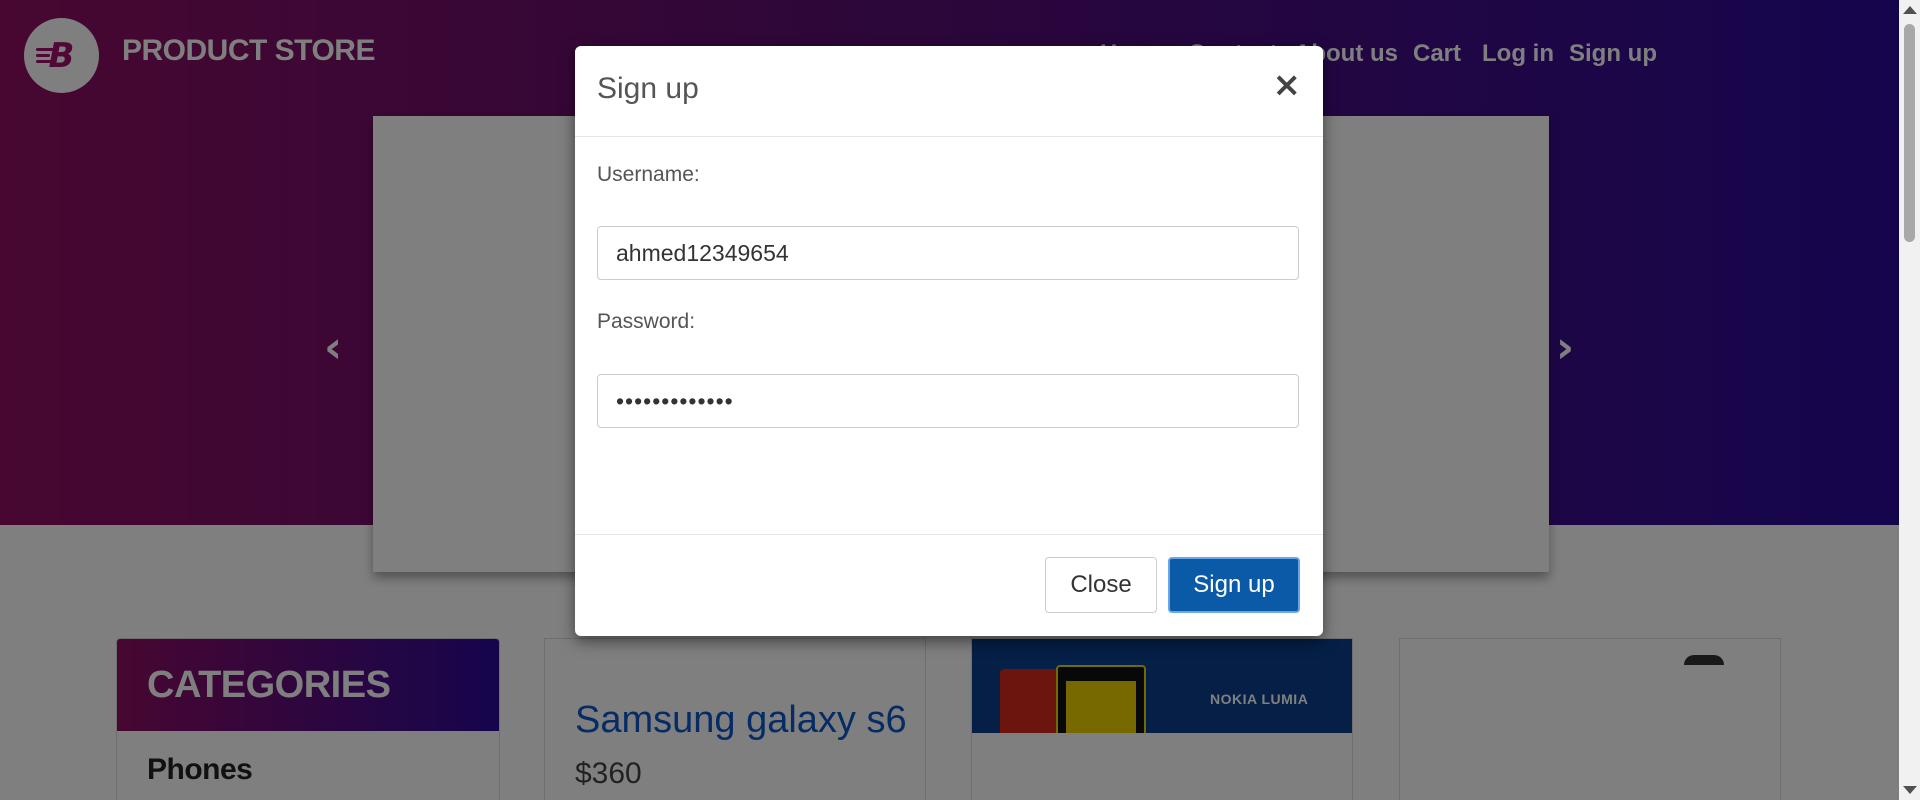 The height and width of the screenshot is (800, 1920). Describe the element at coordinates (949, 585) in the screenshot. I see `modal-footer: Close Sign up` at that location.